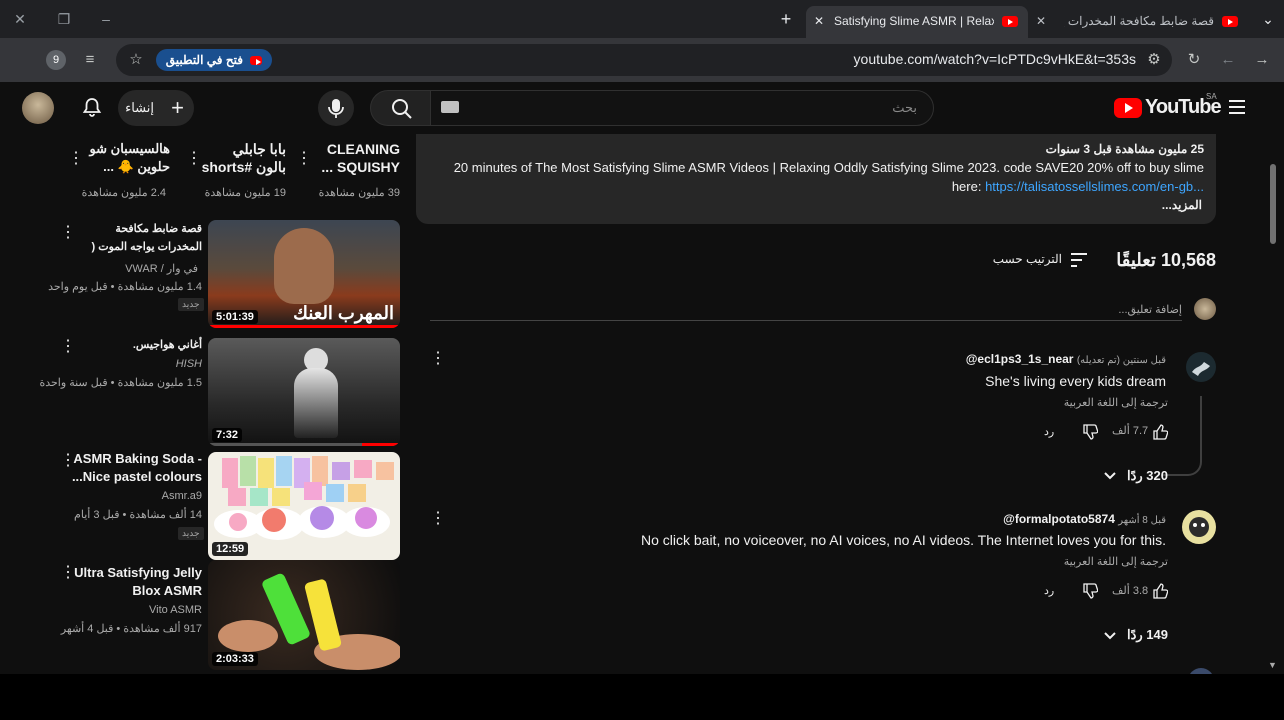 The image size is (1284, 720). What do you see at coordinates (1146, 476) in the screenshot?
I see `replies-count: 320 ردًا` at bounding box center [1146, 476].